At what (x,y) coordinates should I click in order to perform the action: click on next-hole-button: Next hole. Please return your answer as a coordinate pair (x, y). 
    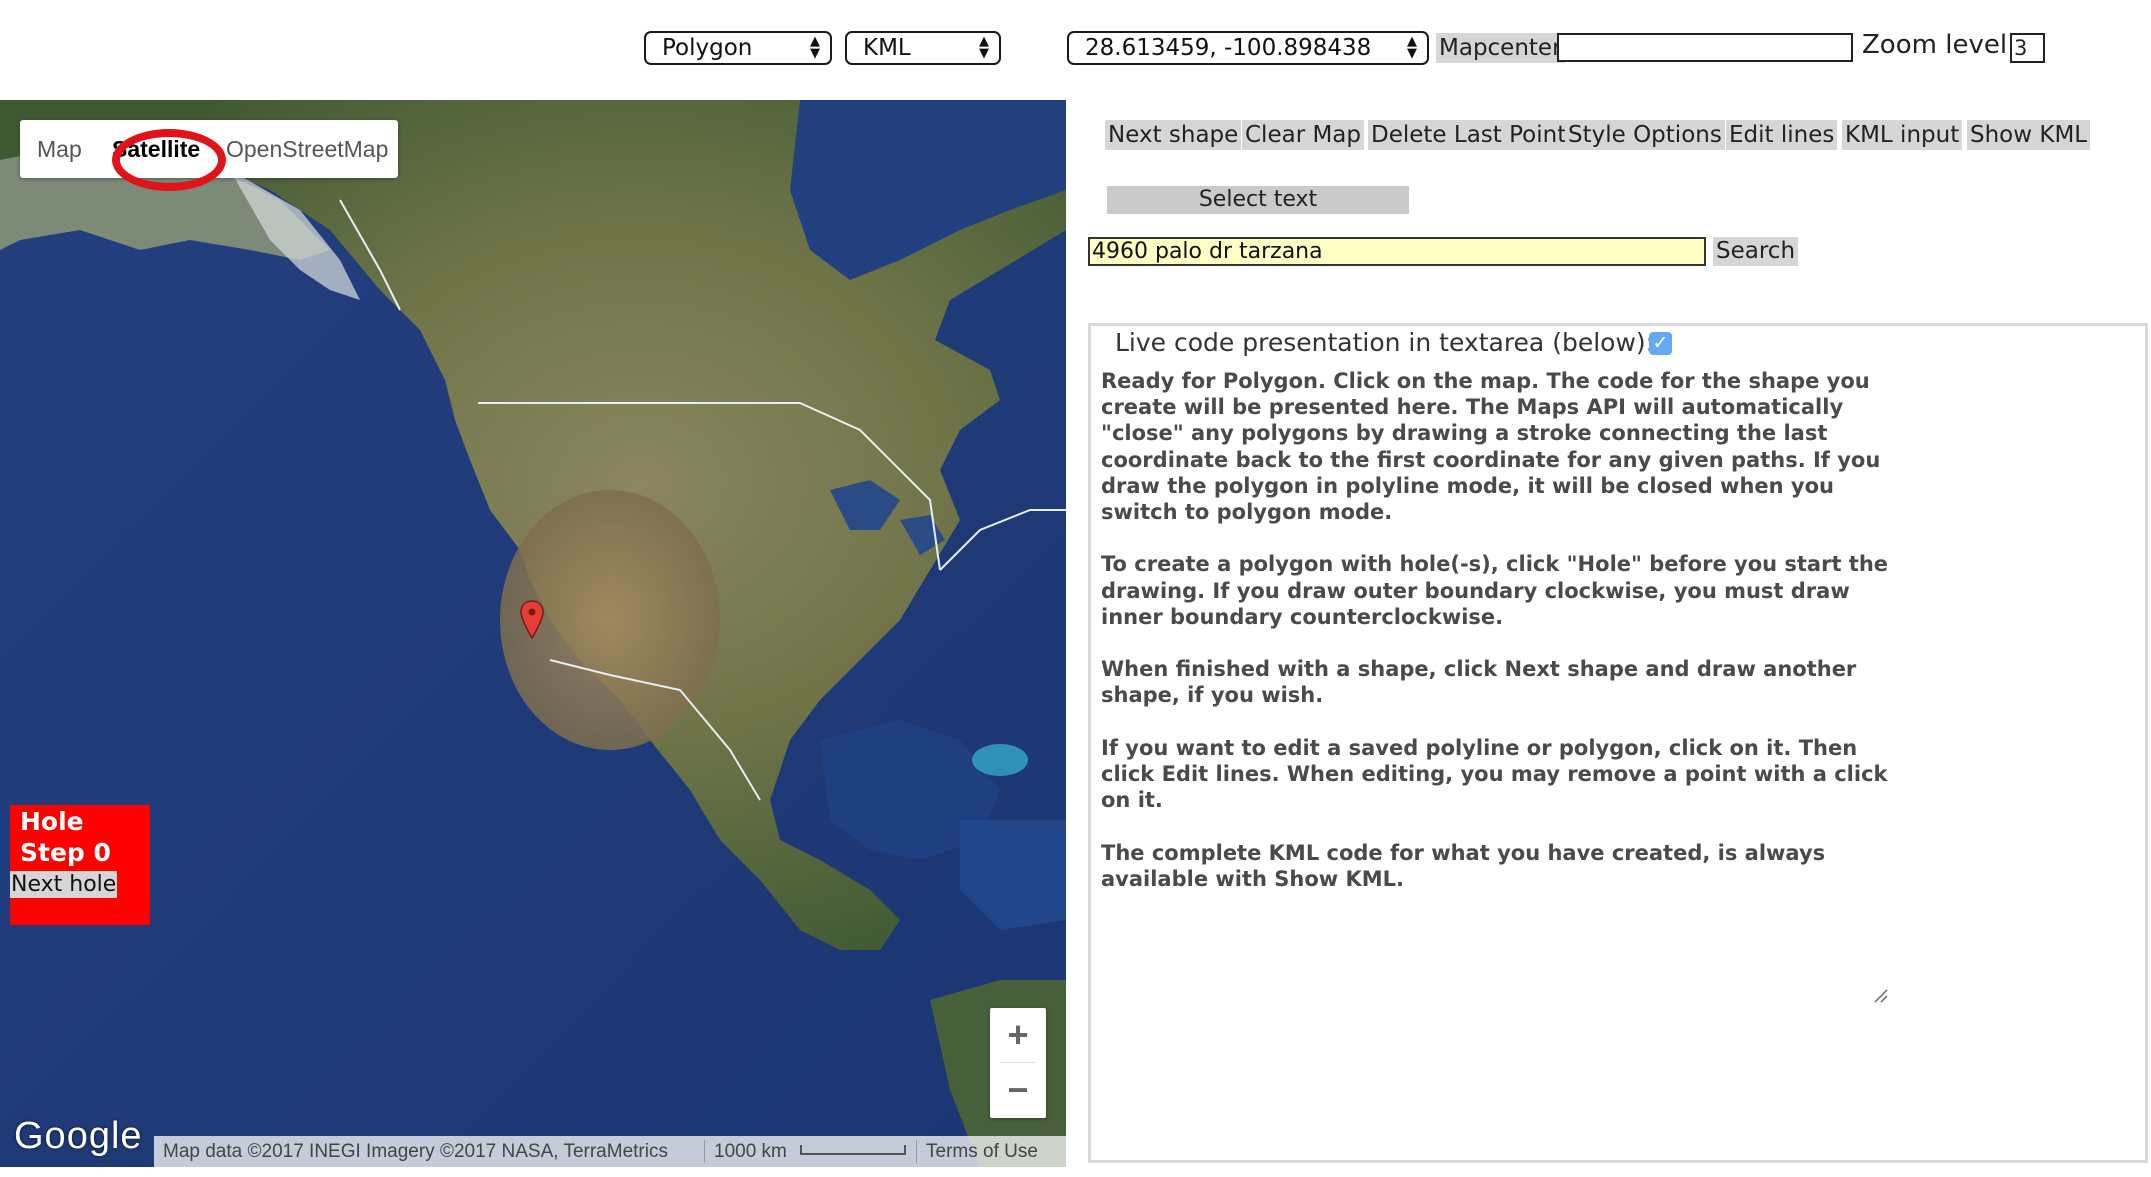
    Looking at the image, I should click on (64, 884).